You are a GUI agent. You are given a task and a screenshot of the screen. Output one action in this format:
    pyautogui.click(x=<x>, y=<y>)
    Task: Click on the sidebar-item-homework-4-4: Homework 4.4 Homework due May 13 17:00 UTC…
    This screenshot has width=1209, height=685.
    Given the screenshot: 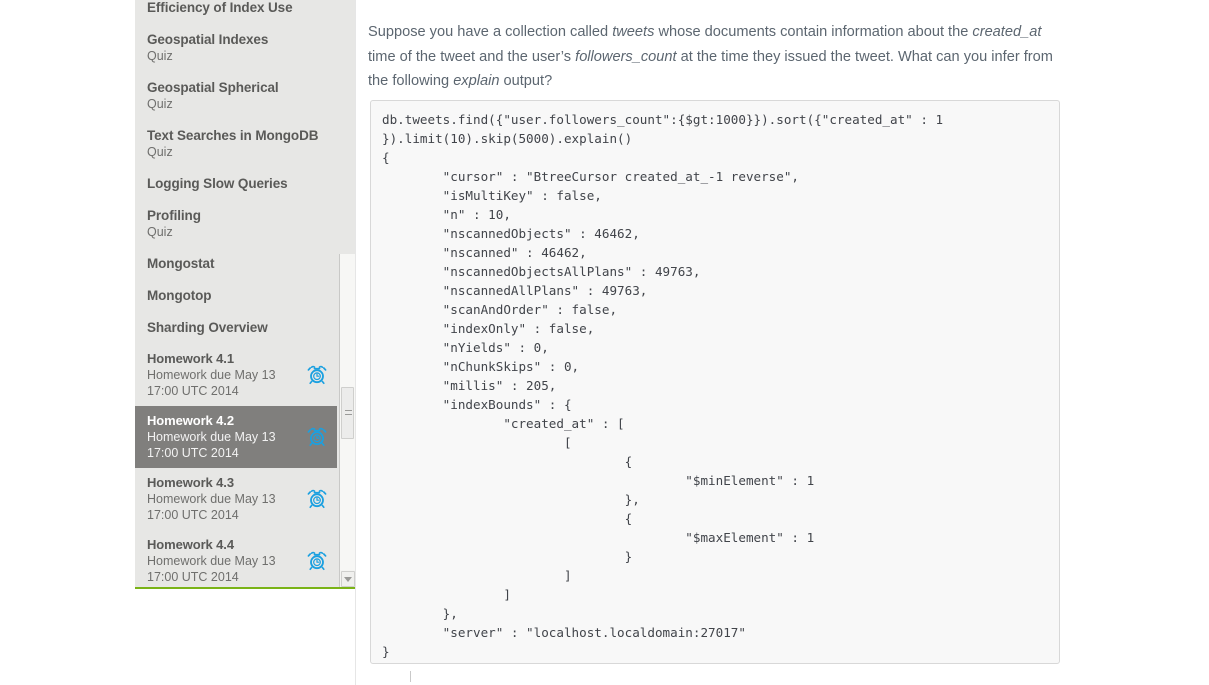 What is the action you would take?
    pyautogui.click(x=236, y=558)
    